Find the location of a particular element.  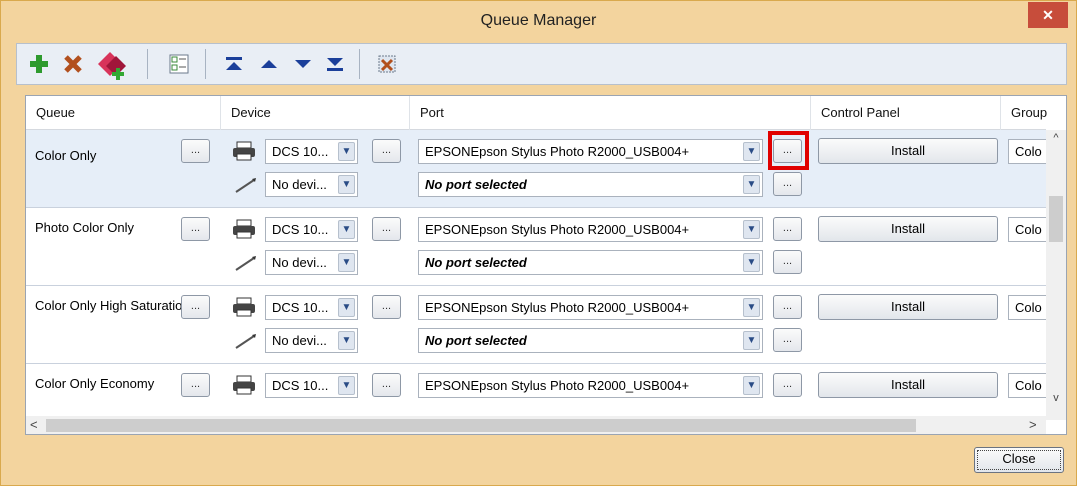

checklist-icon is located at coordinates (179, 64).